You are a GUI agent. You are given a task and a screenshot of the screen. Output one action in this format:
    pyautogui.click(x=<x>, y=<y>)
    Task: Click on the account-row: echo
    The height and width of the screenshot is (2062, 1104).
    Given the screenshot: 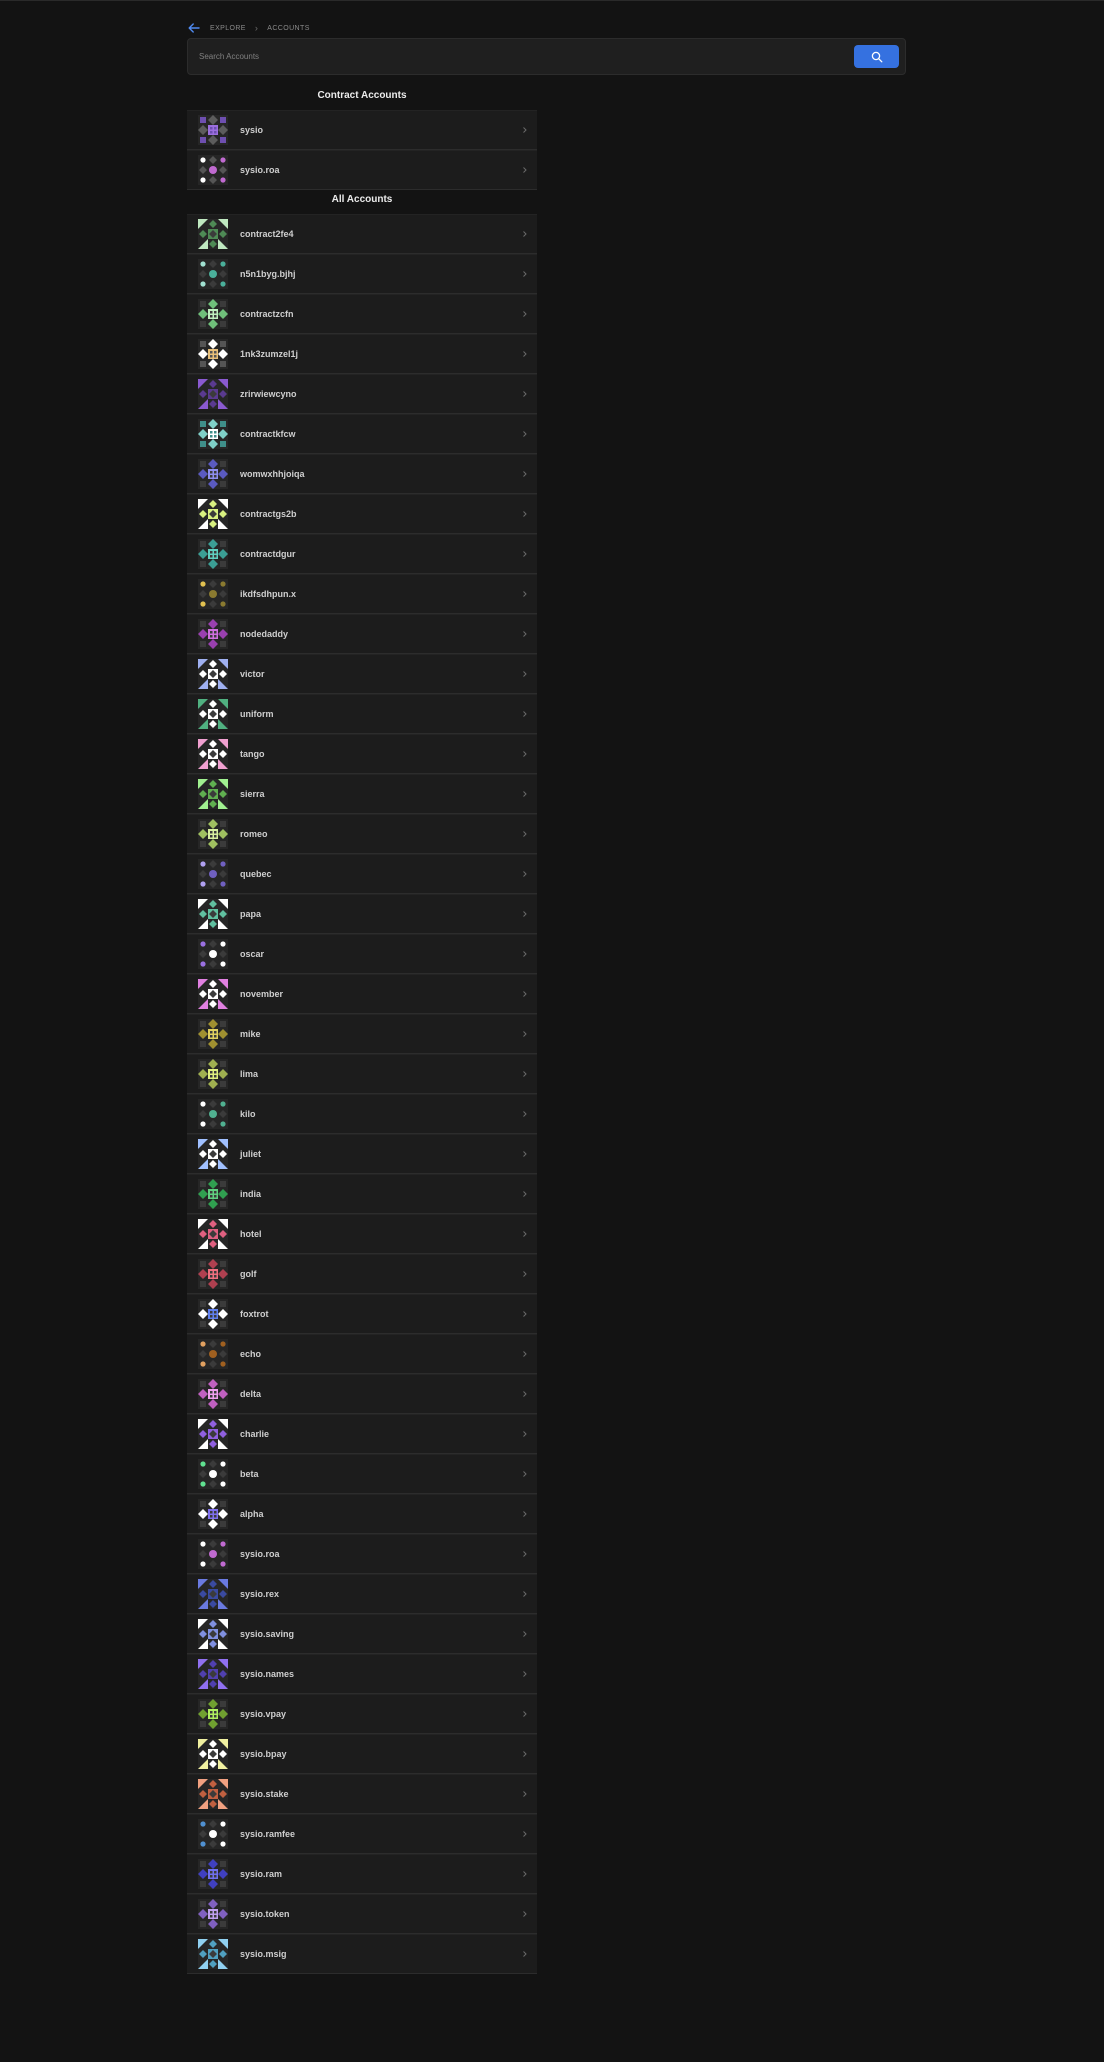 What is the action you would take?
    pyautogui.click(x=362, y=1354)
    